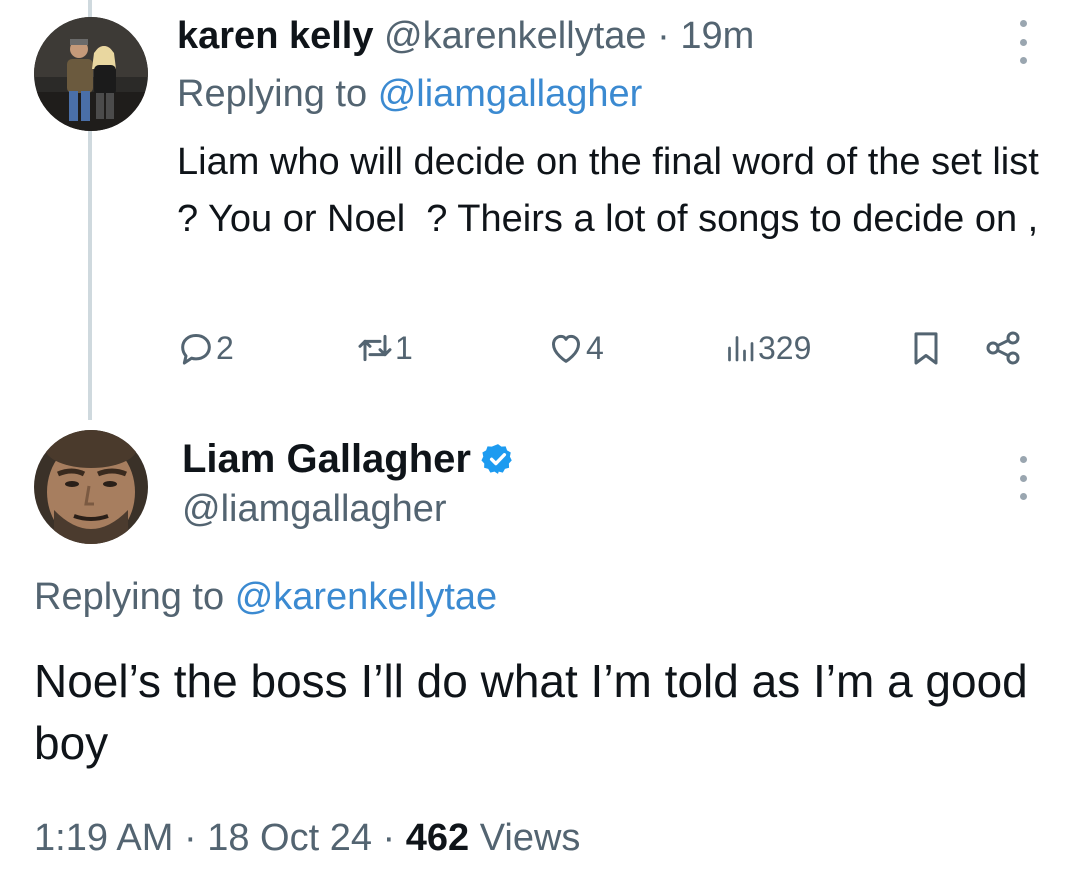 The height and width of the screenshot is (892, 1080). I want to click on reply-count: 2, so click(225, 347).